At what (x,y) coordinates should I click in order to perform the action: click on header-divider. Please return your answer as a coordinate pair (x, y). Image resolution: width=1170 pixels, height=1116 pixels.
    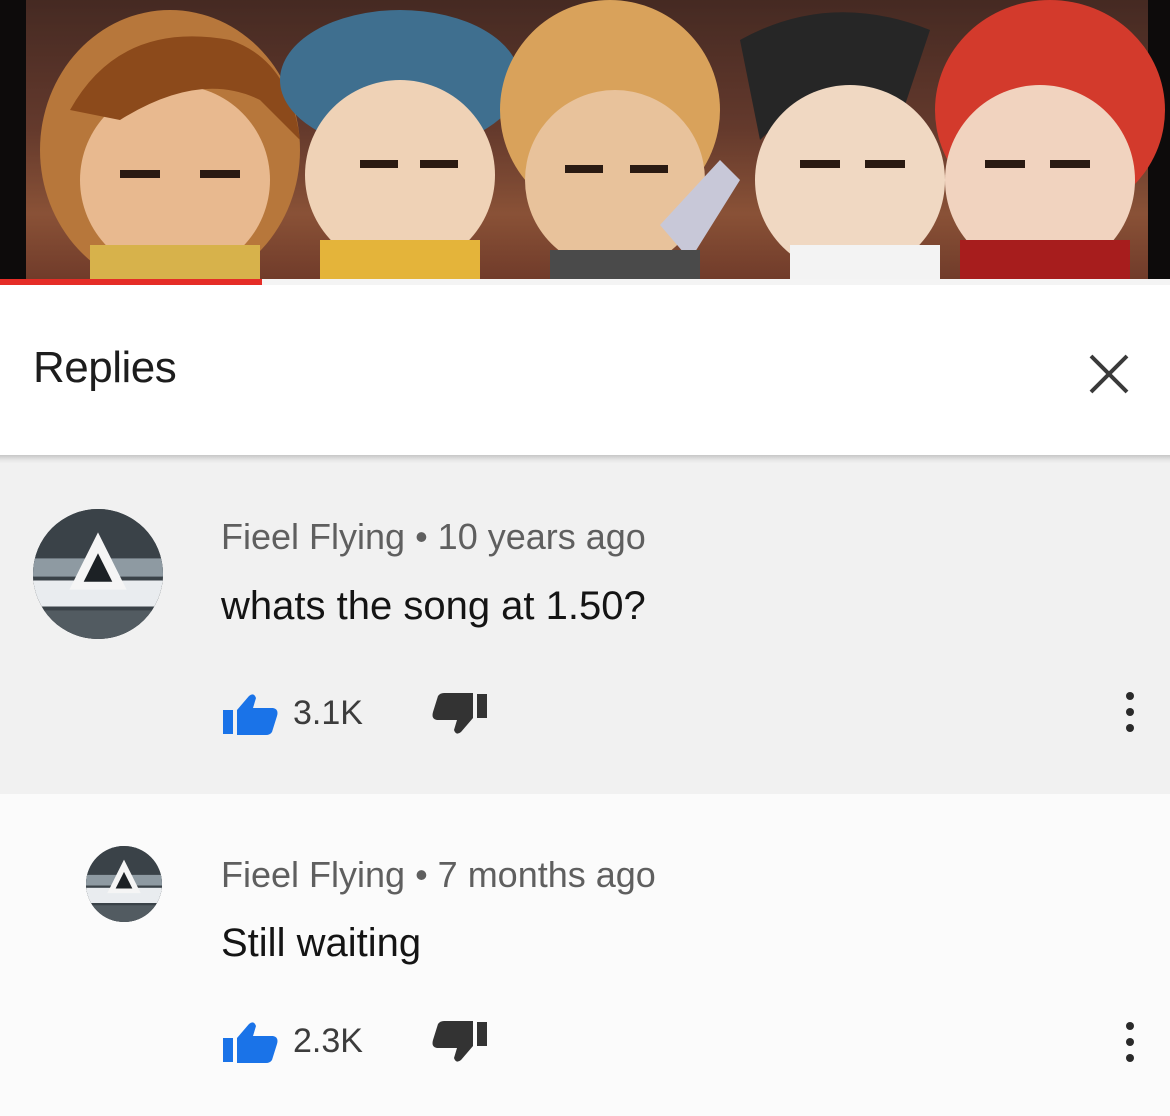
    Looking at the image, I should click on (585, 459).